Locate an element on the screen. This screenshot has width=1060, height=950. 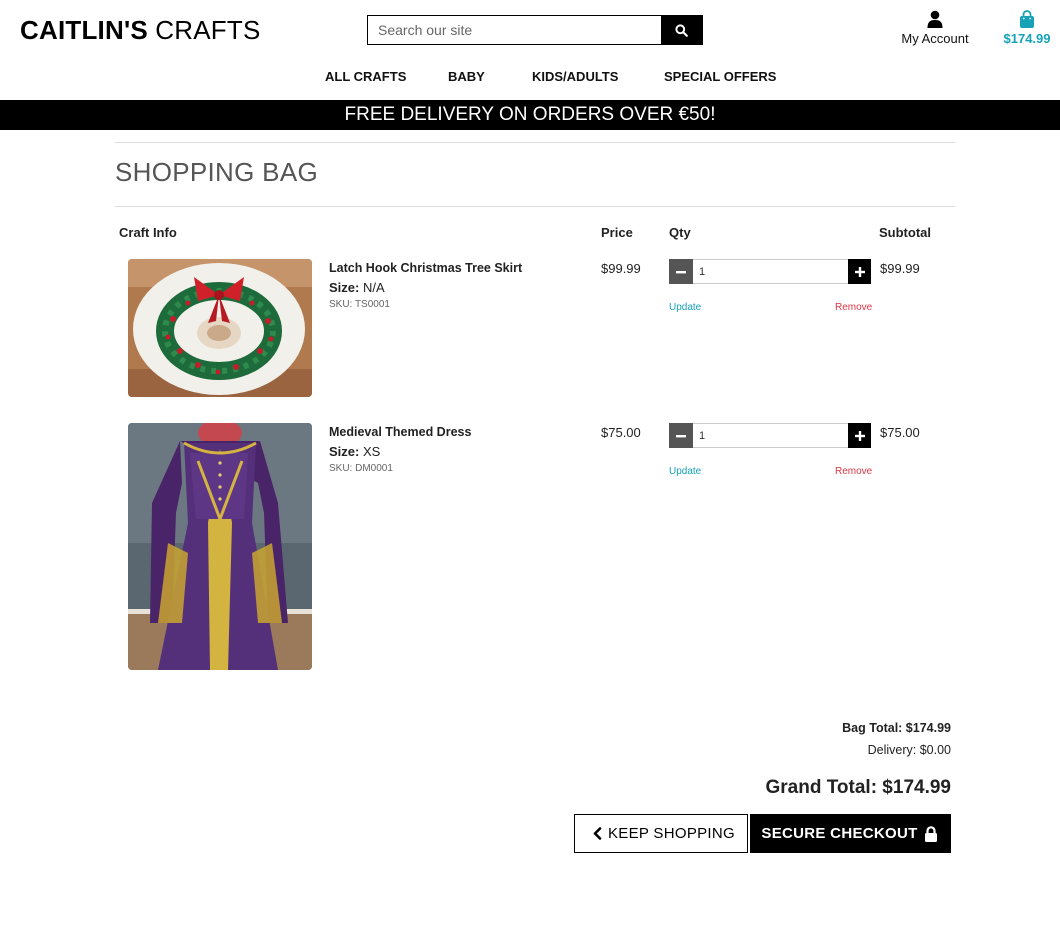
header-subtotal: Subtotal is located at coordinates (905, 232).